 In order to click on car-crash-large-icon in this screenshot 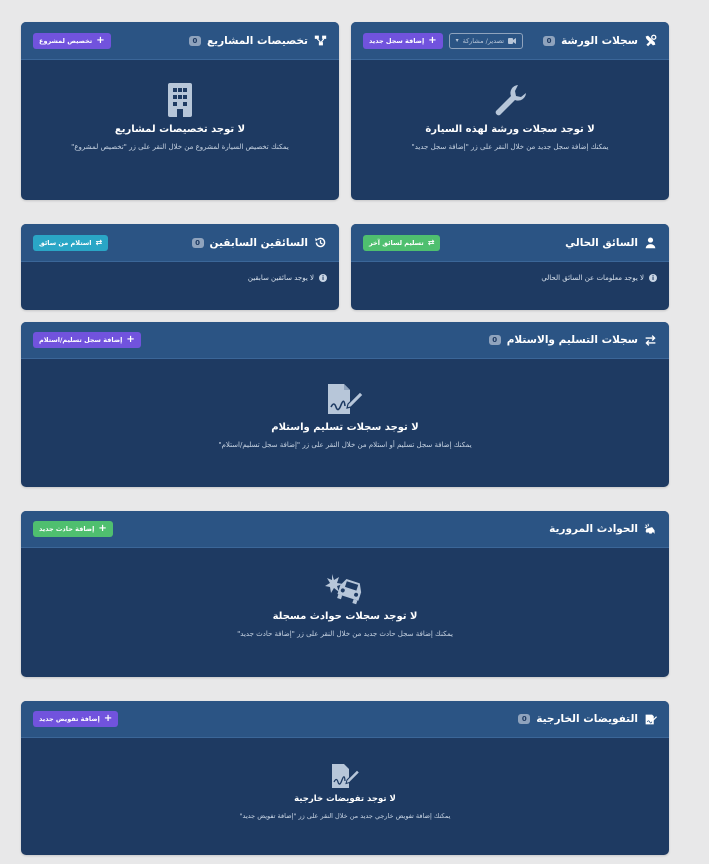, I will do `click(343, 589)`.